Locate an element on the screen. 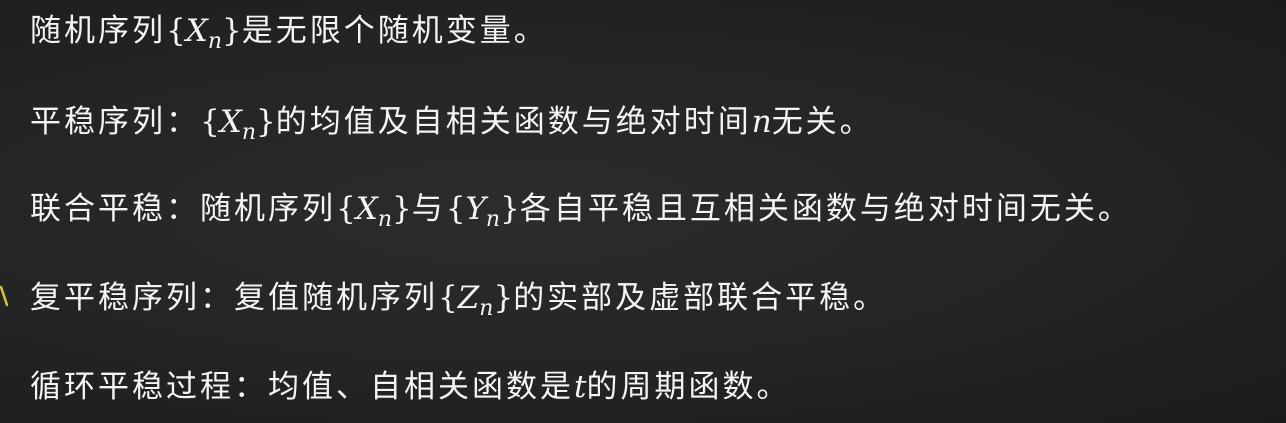 The image size is (1286, 423). line-cyclostationary: 循环平稳过程：均值、自相关函数是t的周期函数。 is located at coordinates (410, 387).